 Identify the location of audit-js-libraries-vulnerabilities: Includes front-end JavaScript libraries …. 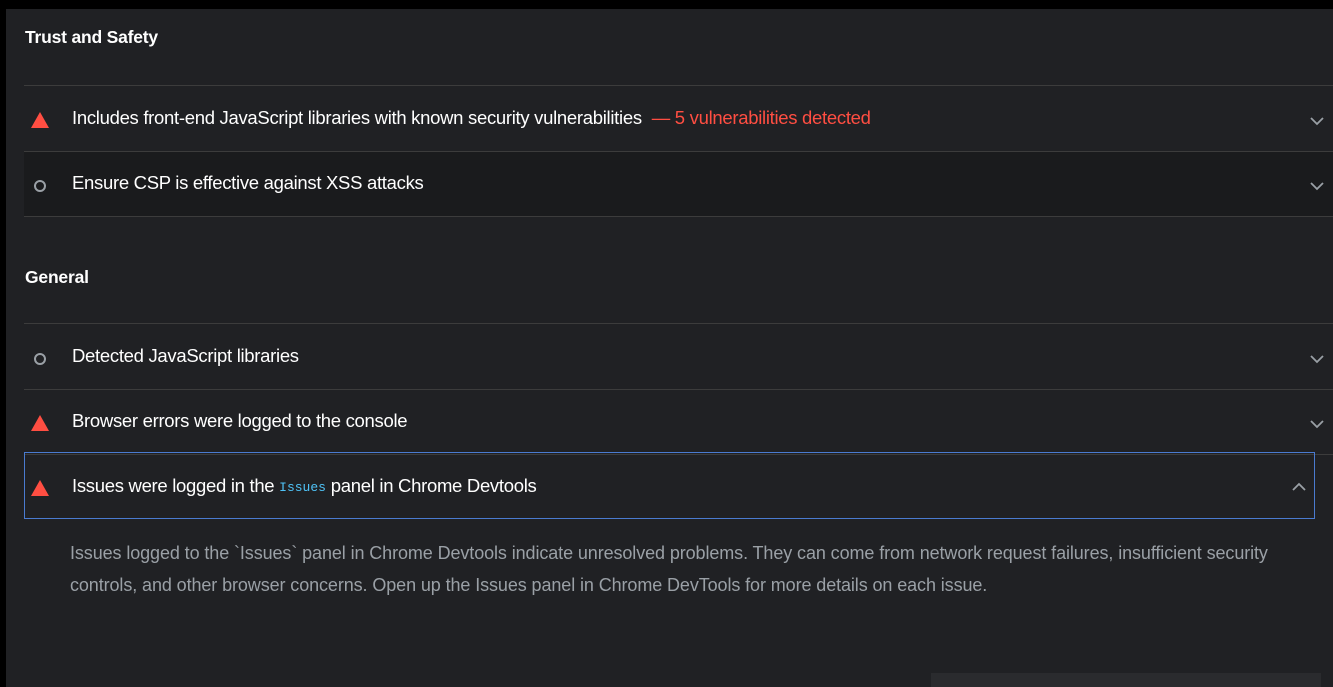
(678, 119).